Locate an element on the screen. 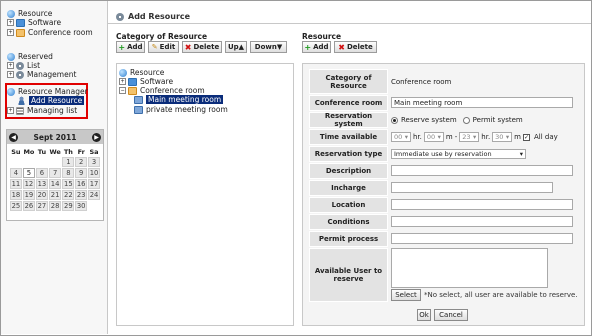 The height and width of the screenshot is (336, 592). button-label: Up▲ is located at coordinates (236, 47).